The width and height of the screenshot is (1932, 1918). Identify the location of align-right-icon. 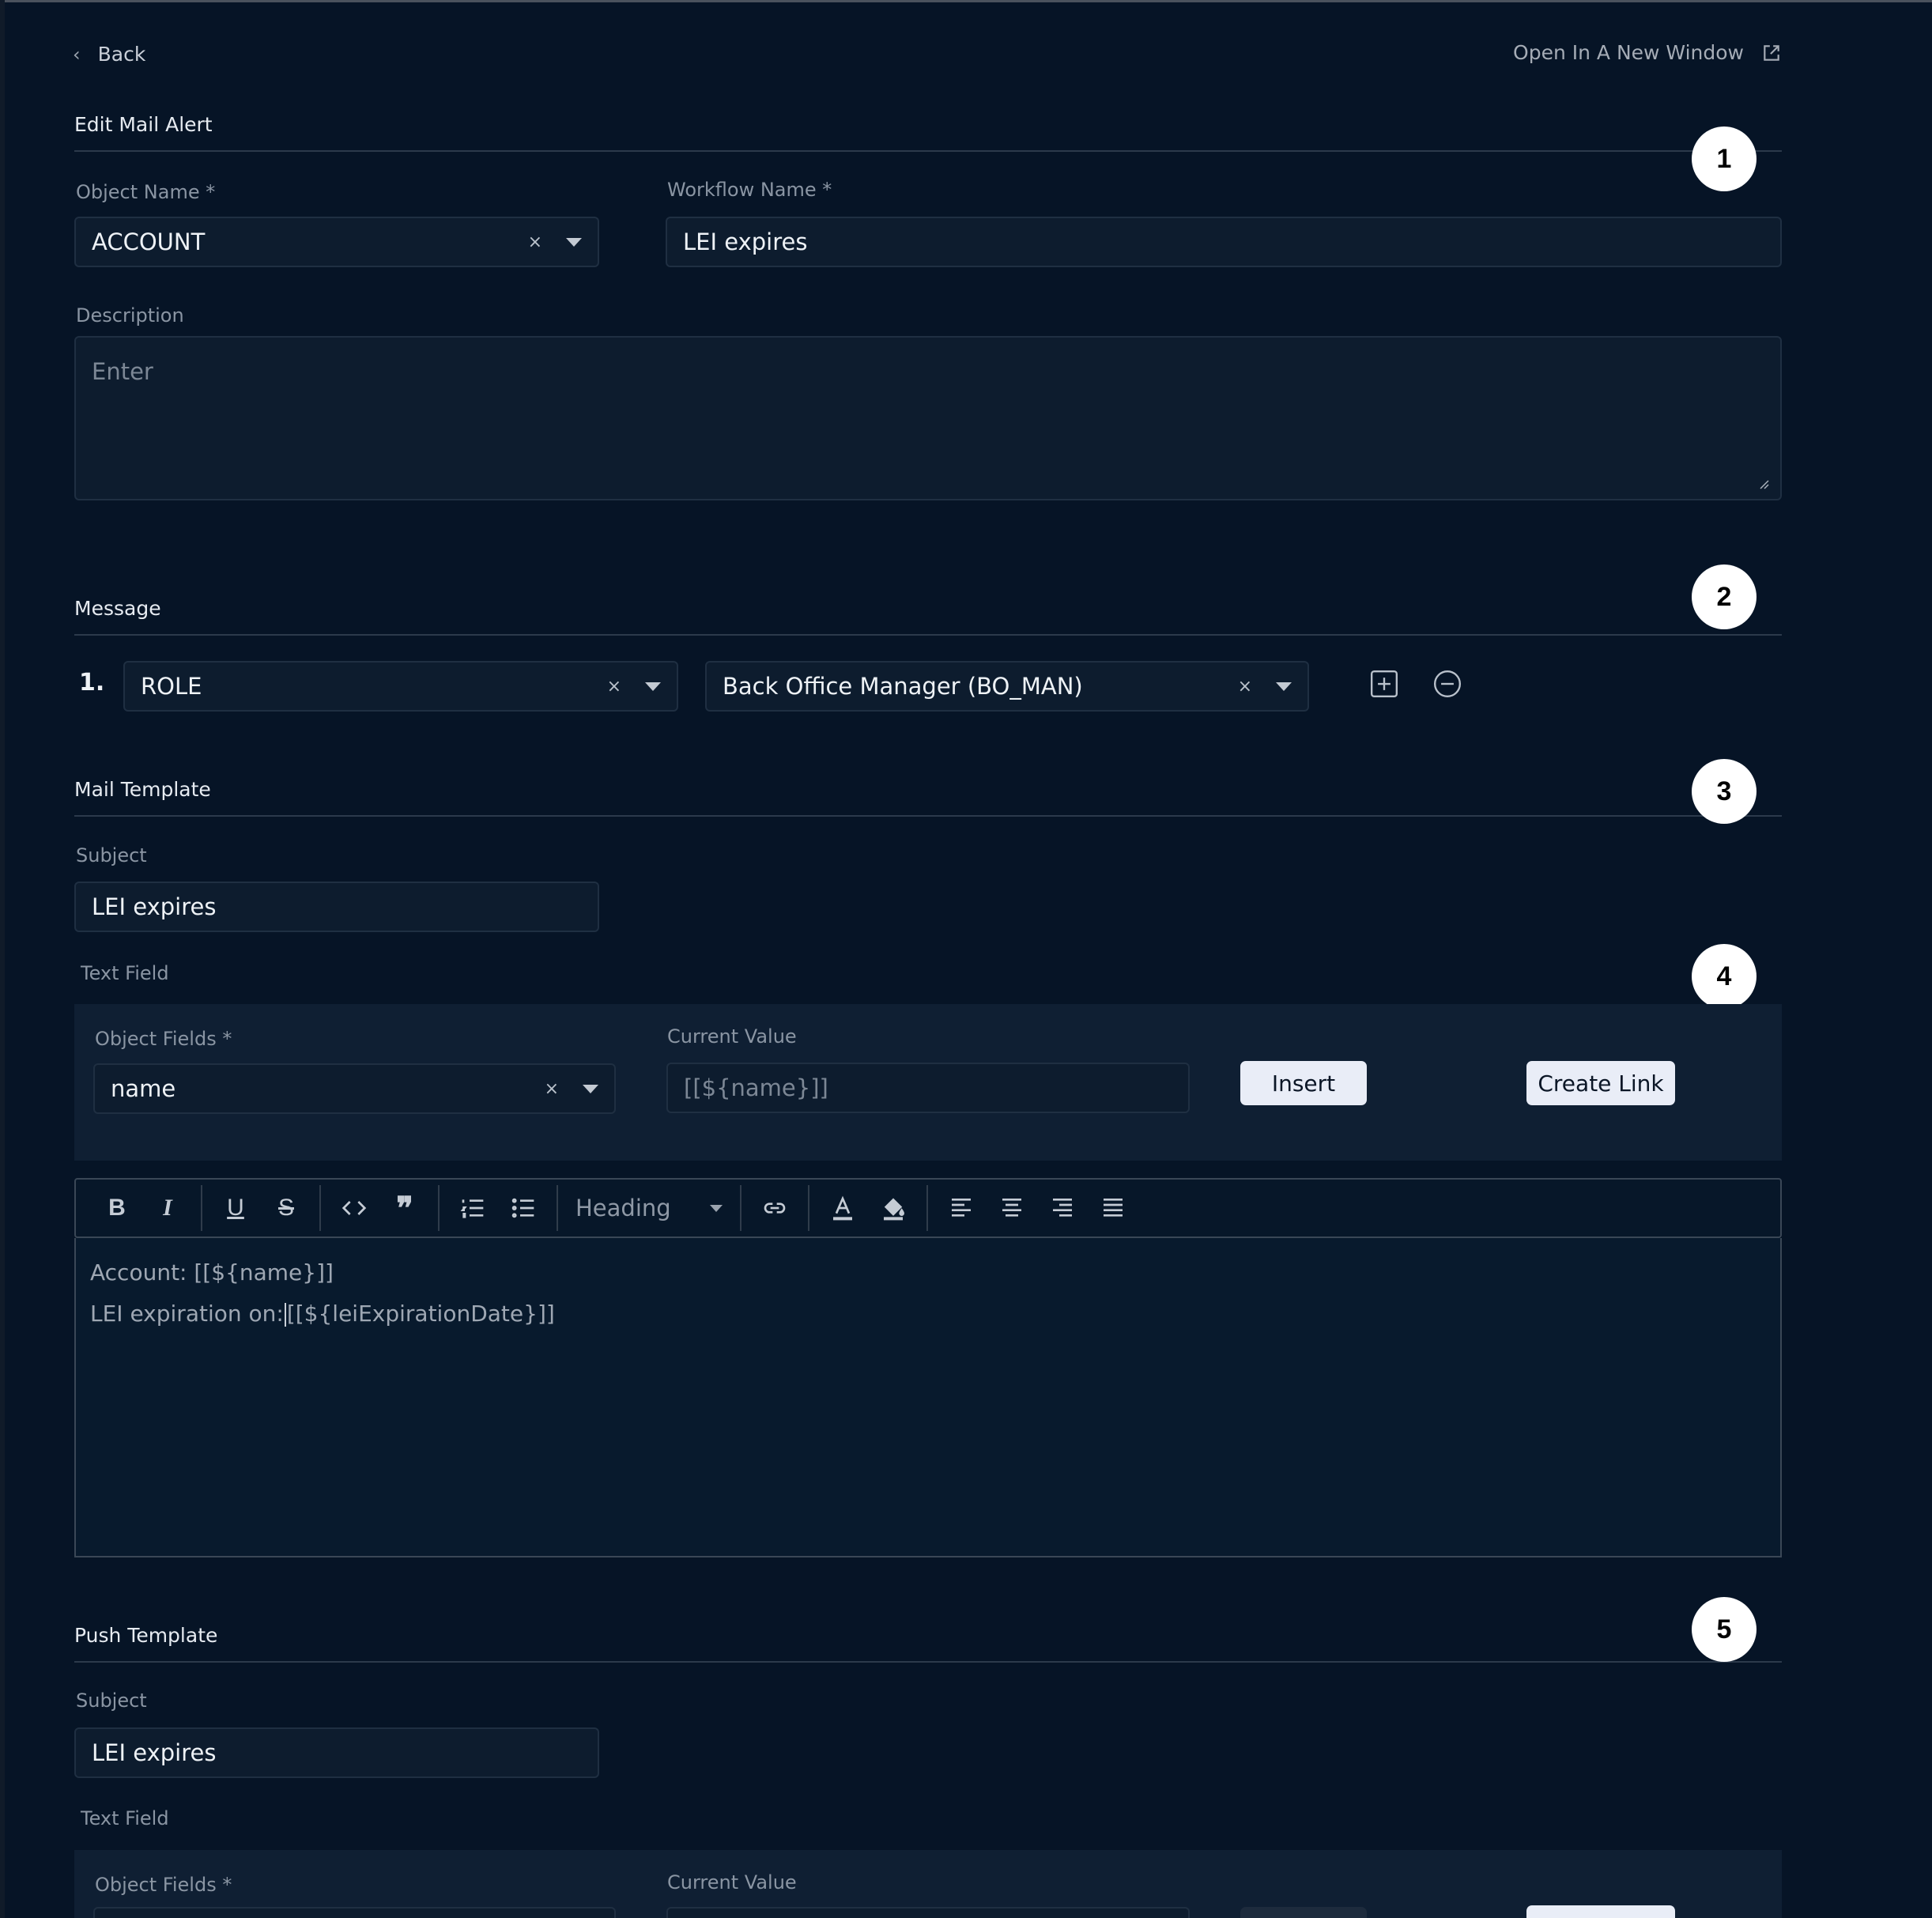
(1062, 1208).